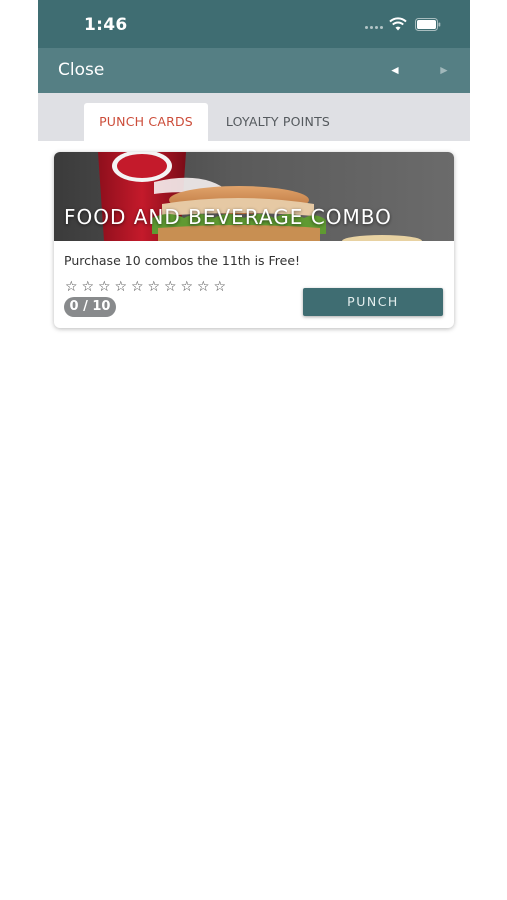  Describe the element at coordinates (375, 28) in the screenshot. I see `cellular-signal-icon` at that location.